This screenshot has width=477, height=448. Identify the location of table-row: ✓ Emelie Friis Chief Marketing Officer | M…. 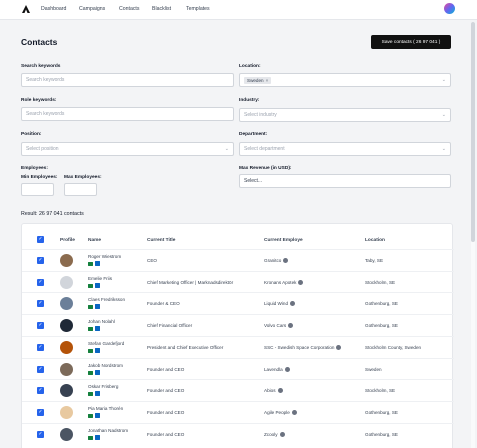
(238, 281).